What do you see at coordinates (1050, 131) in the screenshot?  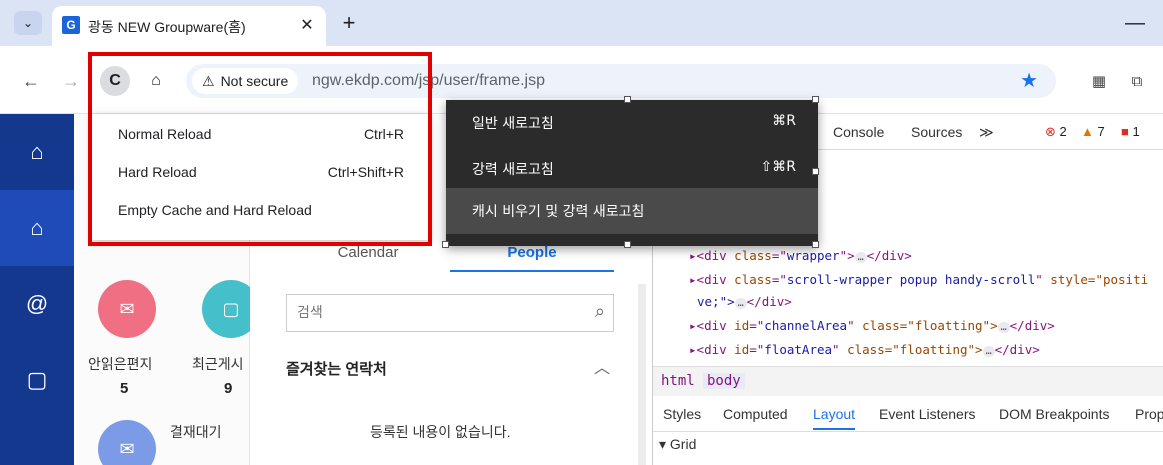 I see `error-icon: ⊗` at bounding box center [1050, 131].